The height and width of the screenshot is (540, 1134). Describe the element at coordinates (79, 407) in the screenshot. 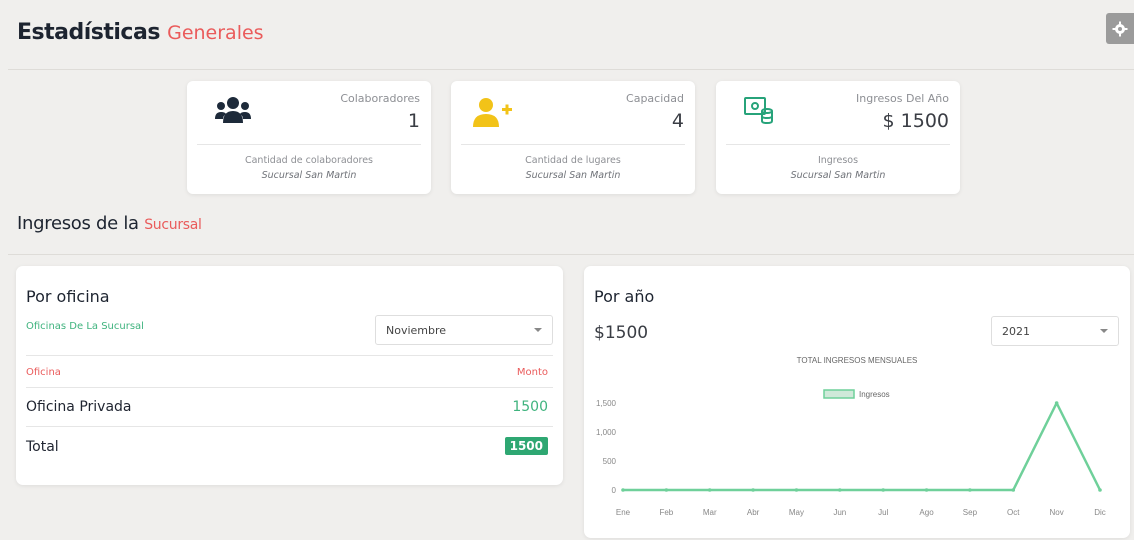

I see `office-name: Oficina Privada` at that location.